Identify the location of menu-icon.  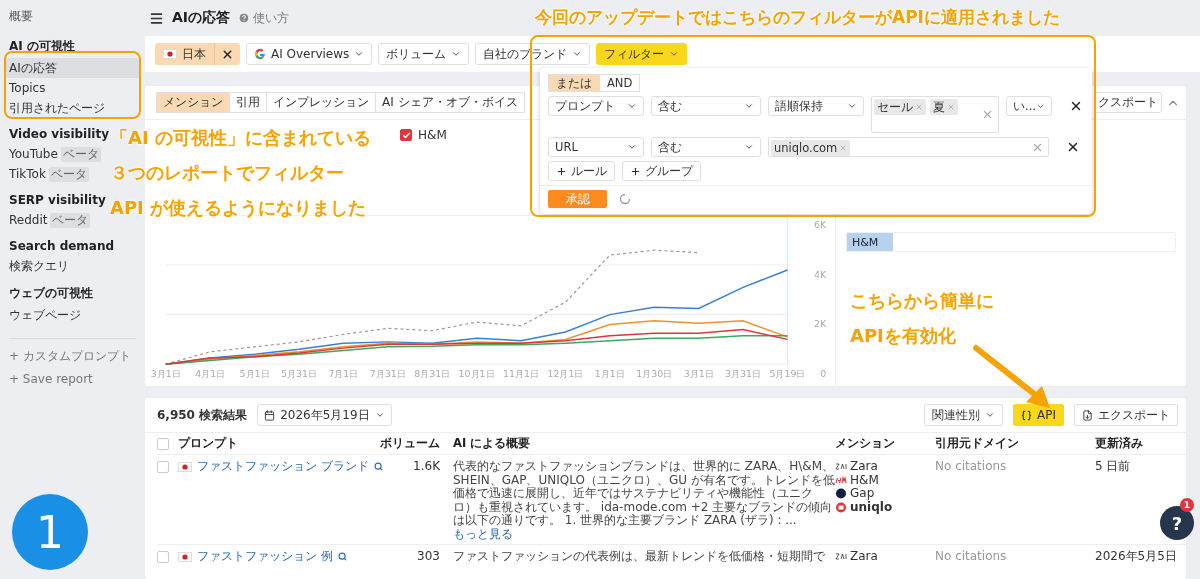
(156, 18).